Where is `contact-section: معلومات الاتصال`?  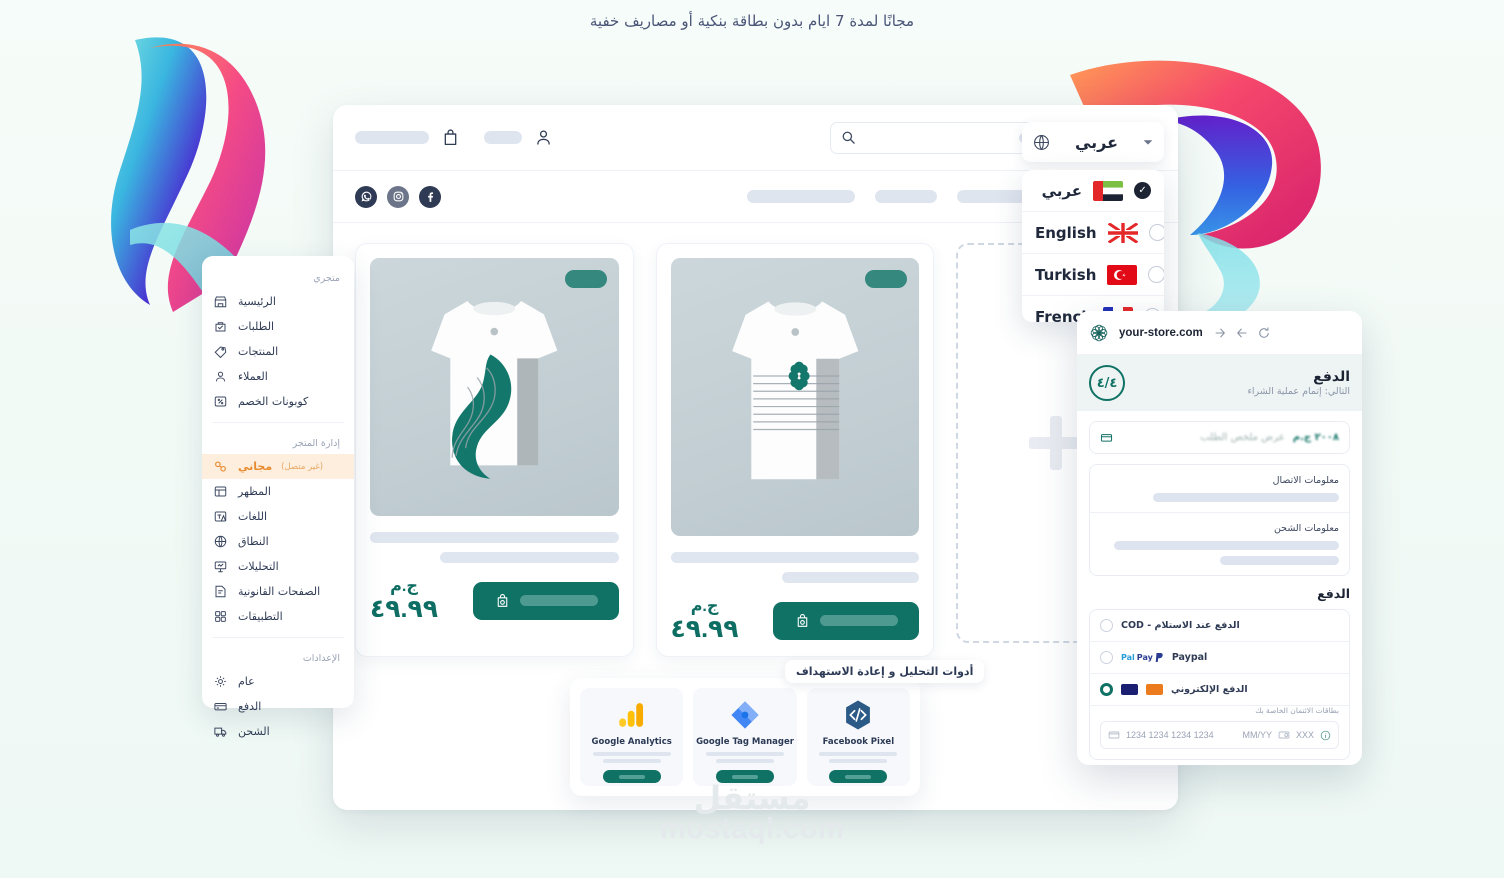
contact-section: معلومات الاتصال is located at coordinates (1219, 489).